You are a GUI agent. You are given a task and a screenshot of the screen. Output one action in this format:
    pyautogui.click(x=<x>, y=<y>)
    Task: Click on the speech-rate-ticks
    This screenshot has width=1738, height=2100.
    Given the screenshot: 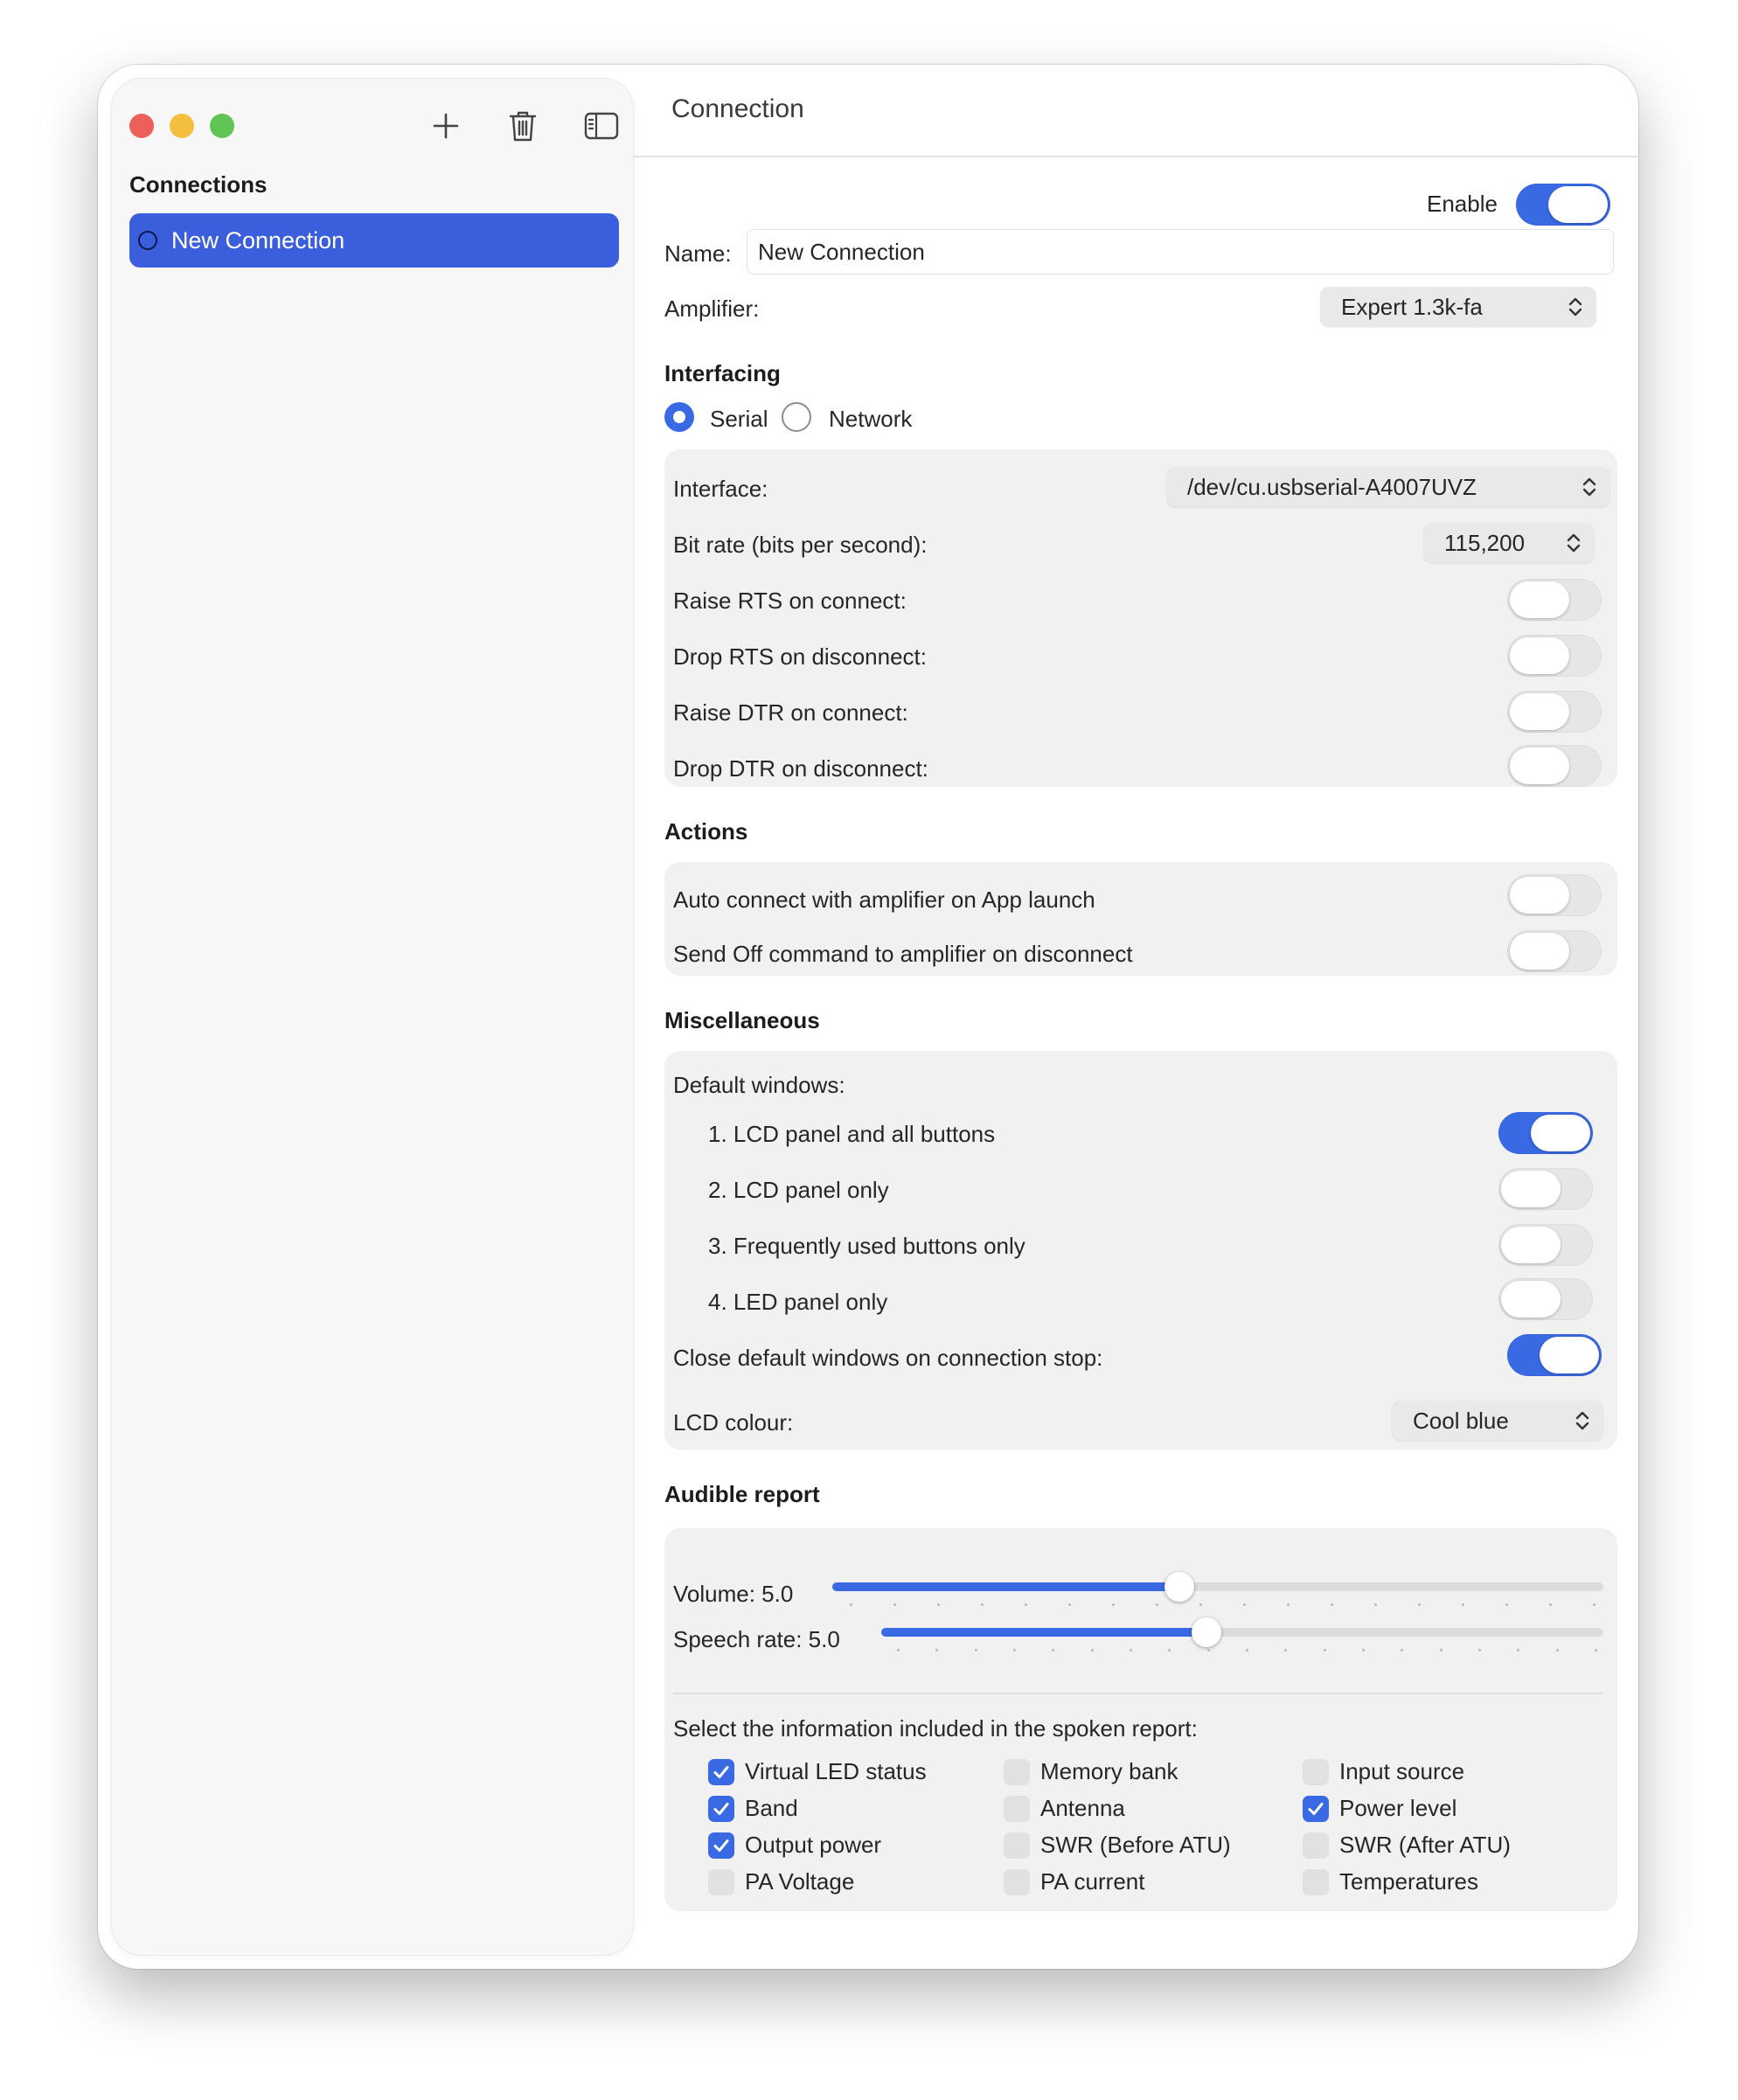 What is the action you would take?
    pyautogui.click(x=1247, y=1650)
    